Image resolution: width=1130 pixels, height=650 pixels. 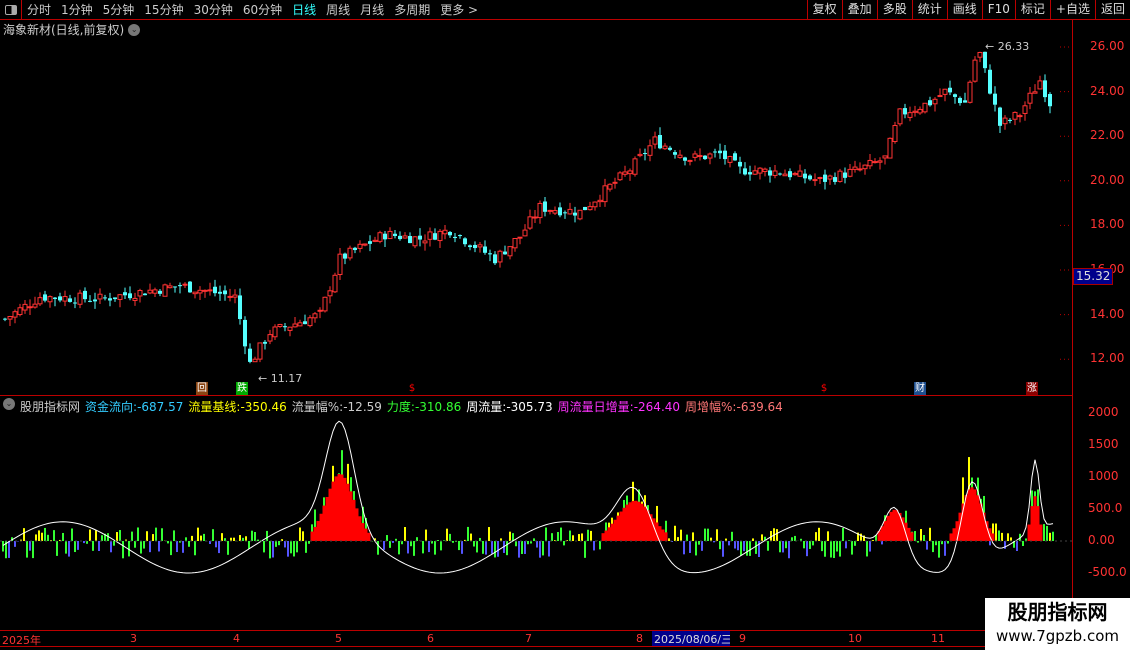 I want to click on indicator-menu-icon: ⌄, so click(x=9, y=404).